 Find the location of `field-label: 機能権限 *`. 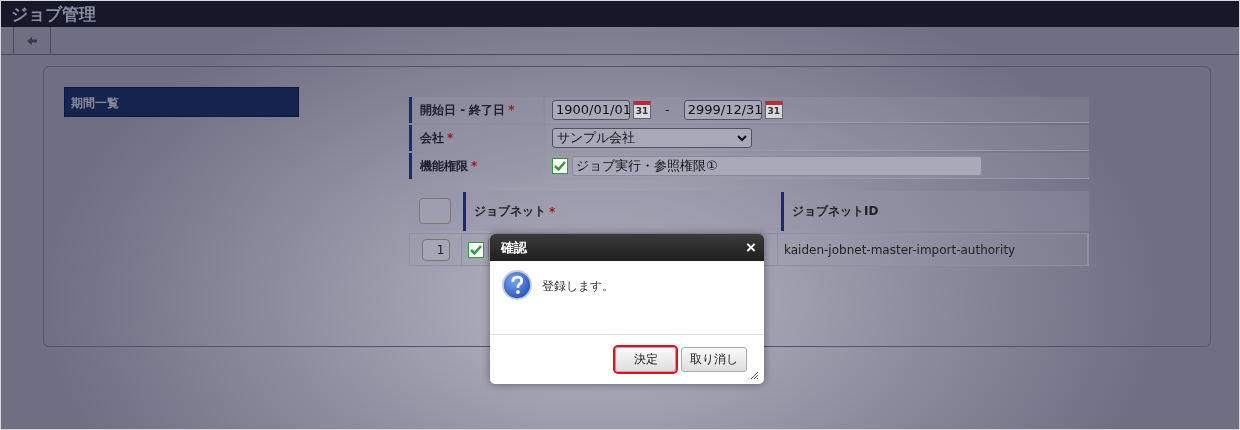

field-label: 機能権限 * is located at coordinates (449, 166).